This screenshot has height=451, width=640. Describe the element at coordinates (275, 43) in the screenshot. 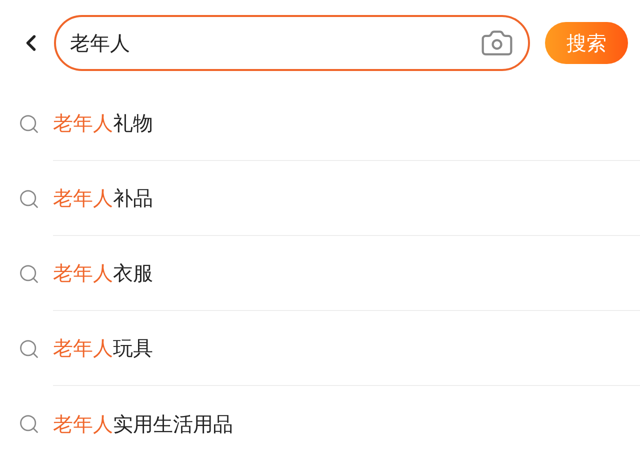

I see `search-input: 老年人` at that location.